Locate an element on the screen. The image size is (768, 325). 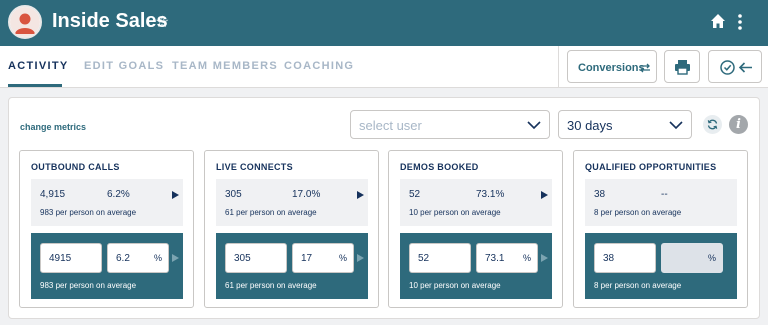
info-icon: i is located at coordinates (738, 124).